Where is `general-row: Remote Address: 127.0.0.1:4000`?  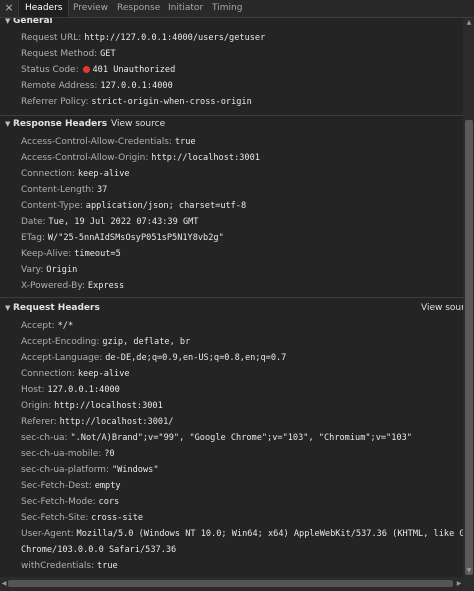
general-row: Remote Address: 127.0.0.1:4000 is located at coordinates (97, 86).